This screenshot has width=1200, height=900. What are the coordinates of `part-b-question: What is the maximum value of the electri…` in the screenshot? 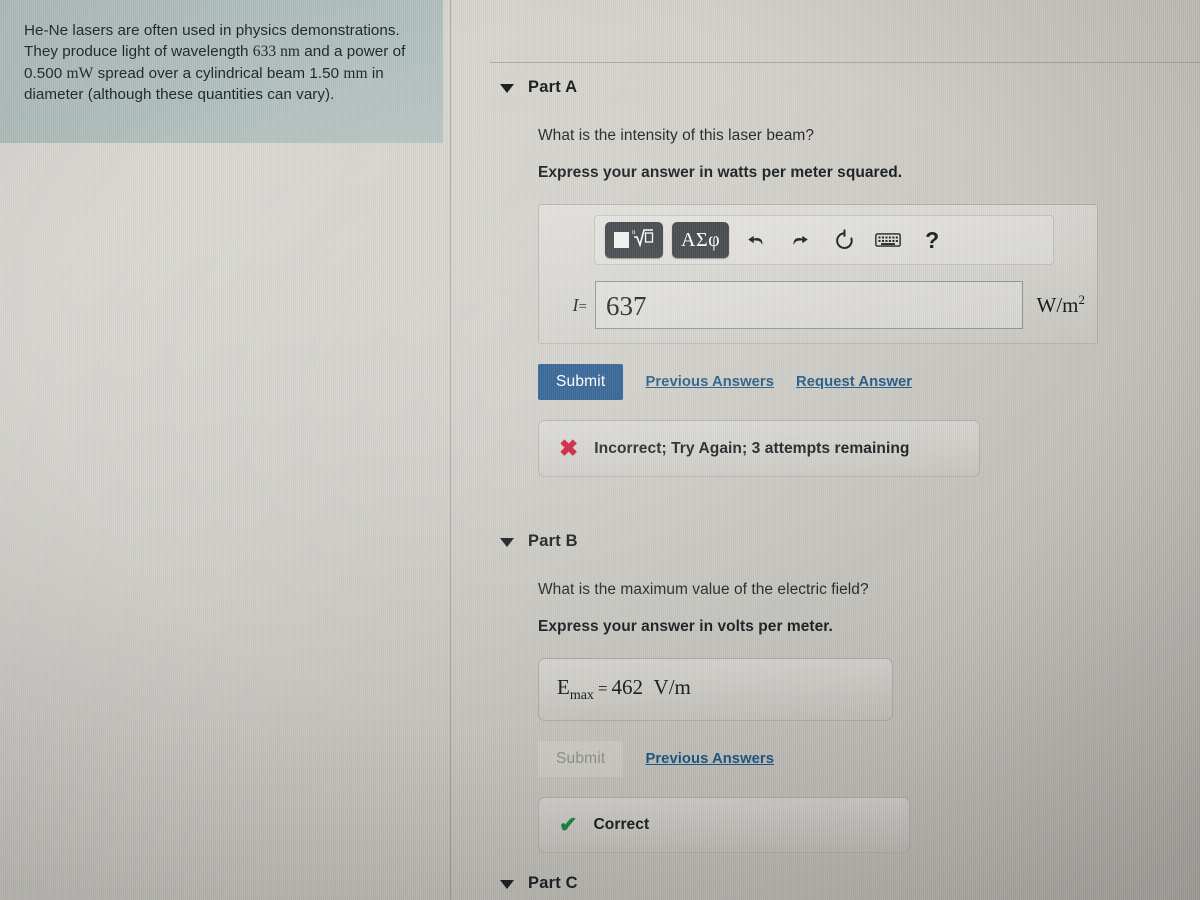 It's located at (703, 589).